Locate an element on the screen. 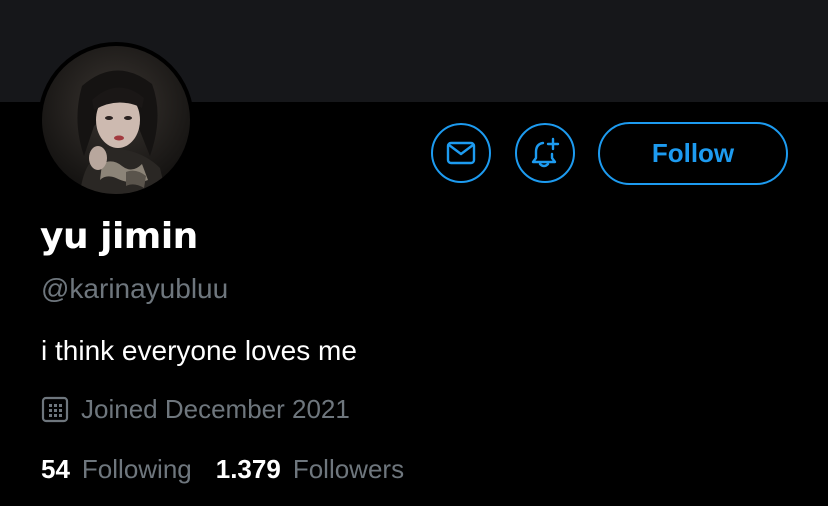 The width and height of the screenshot is (828, 506). bell-plus-icon is located at coordinates (545, 152).